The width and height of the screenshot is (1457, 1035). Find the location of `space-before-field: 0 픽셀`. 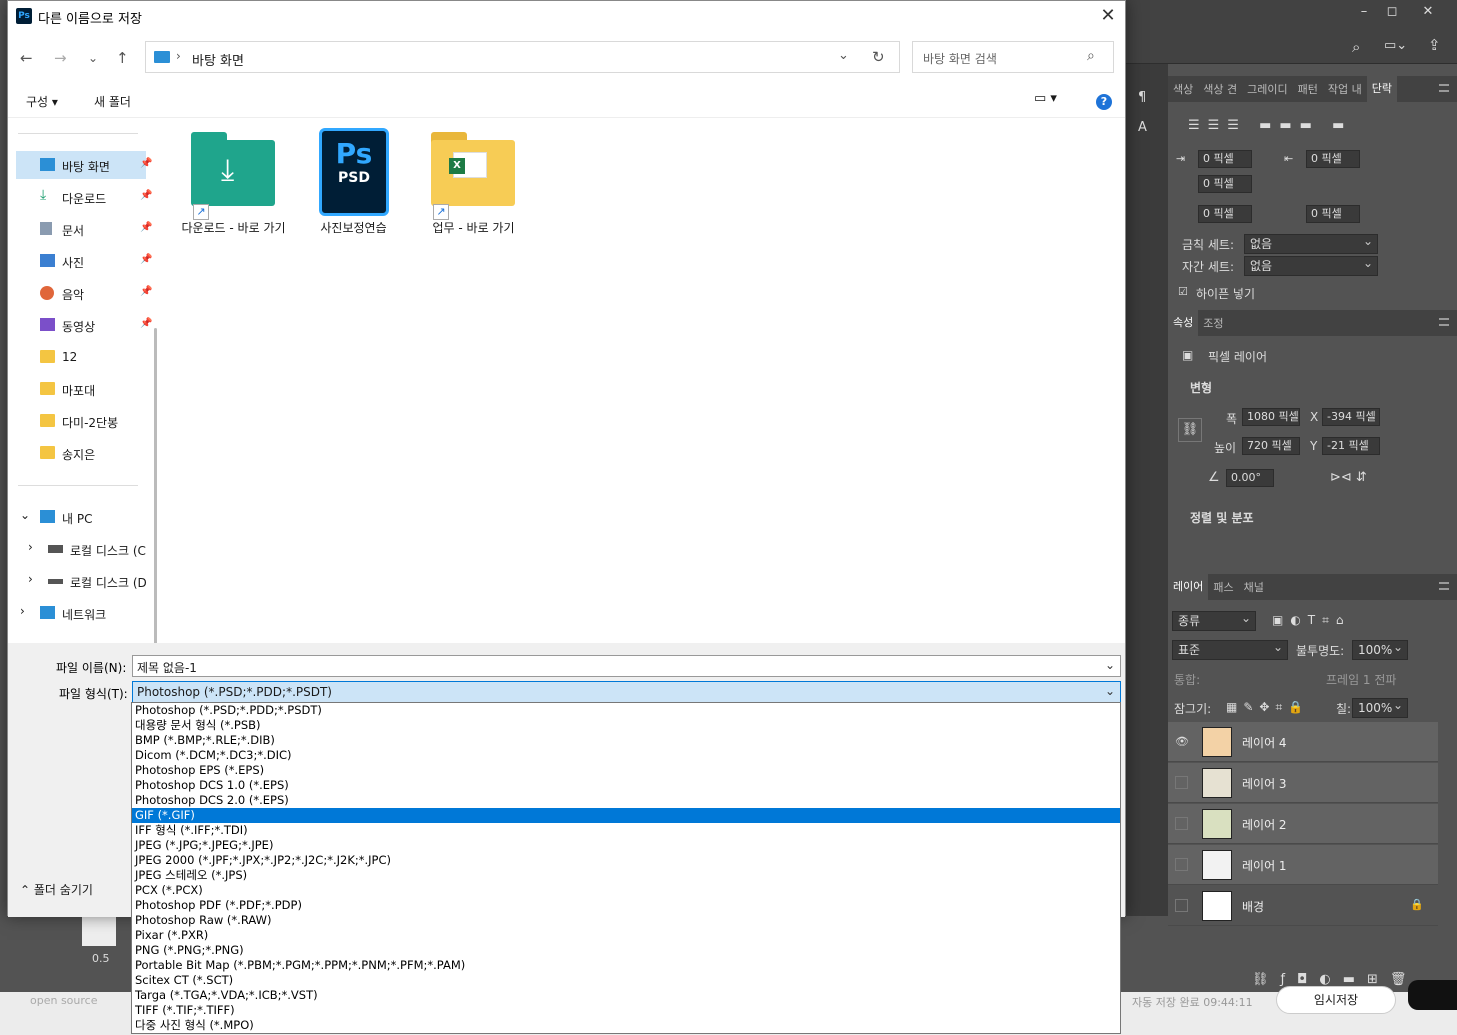

space-before-field: 0 픽셀 is located at coordinates (1225, 214).